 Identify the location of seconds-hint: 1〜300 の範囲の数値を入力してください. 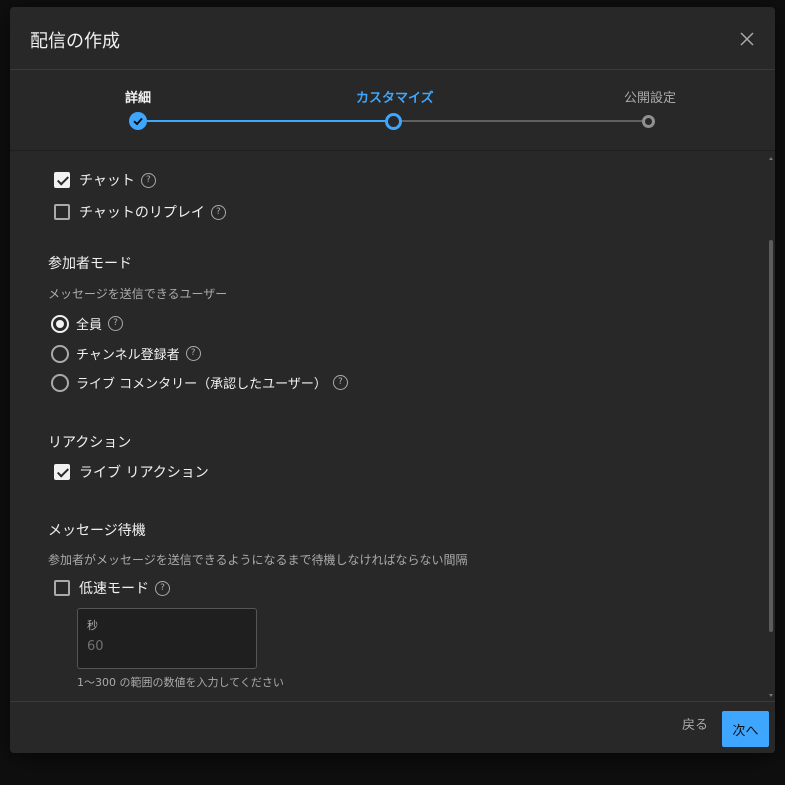
(180, 682).